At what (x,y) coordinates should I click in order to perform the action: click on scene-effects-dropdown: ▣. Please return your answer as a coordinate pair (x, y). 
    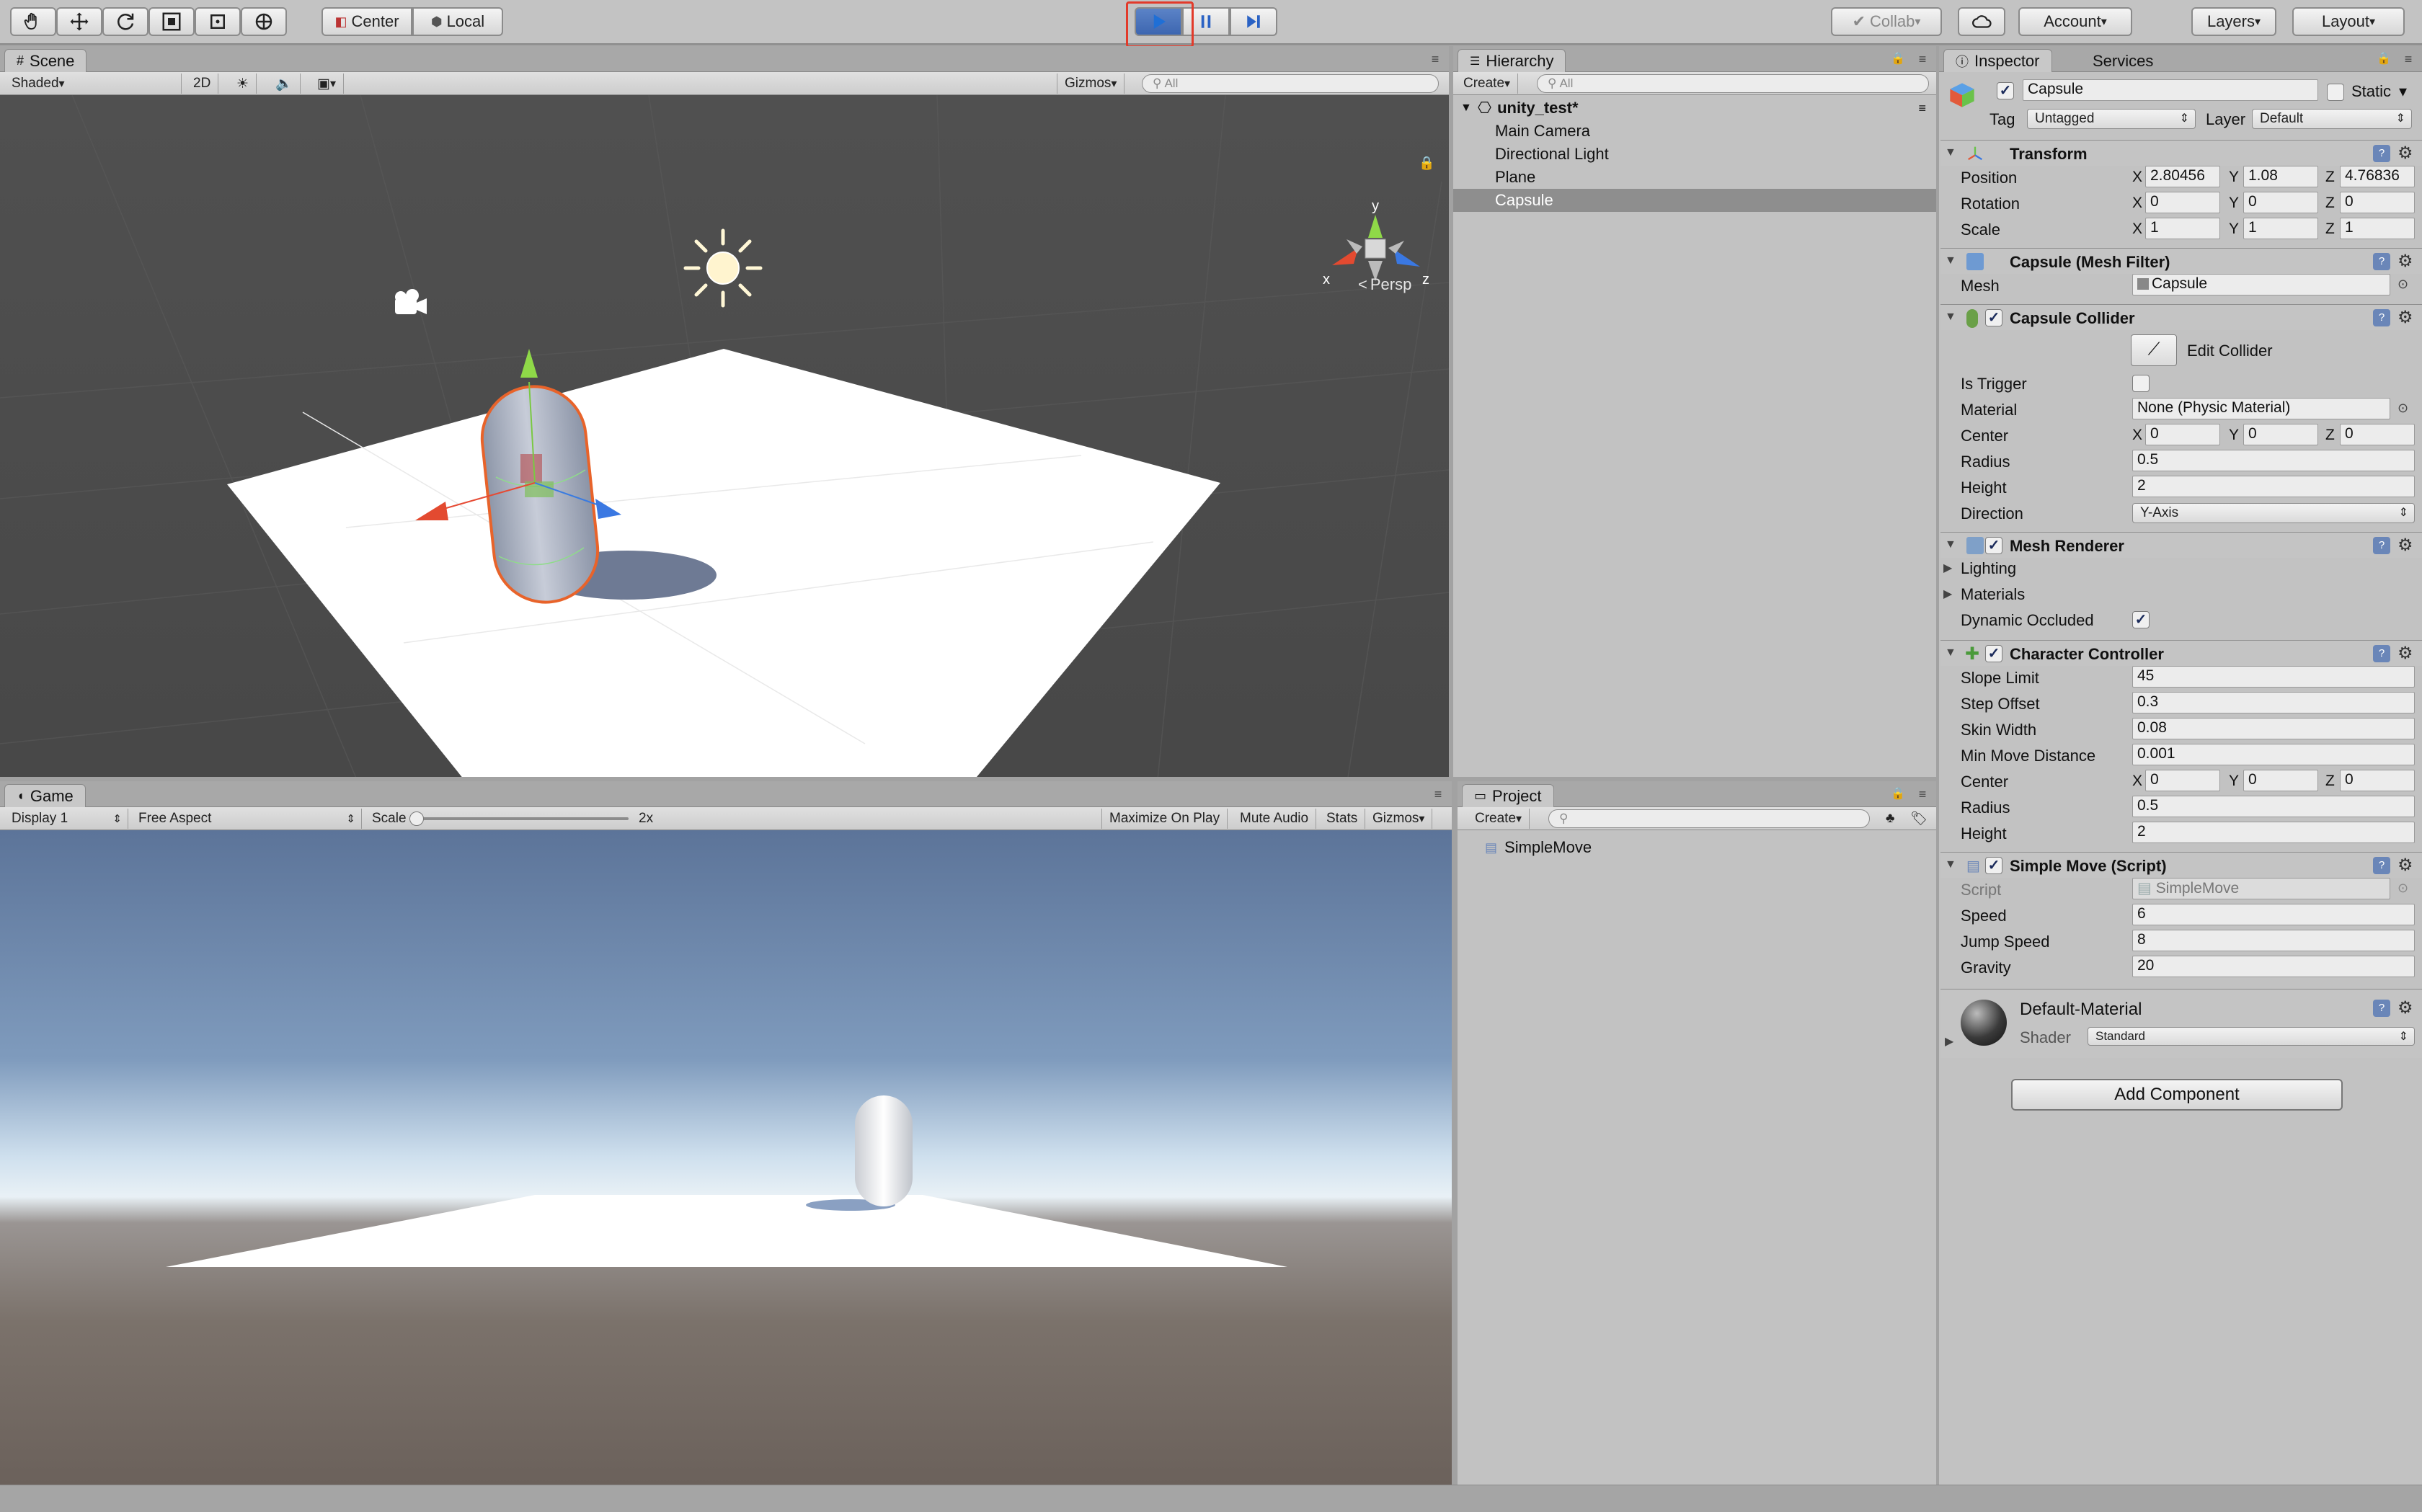
    Looking at the image, I should click on (327, 84).